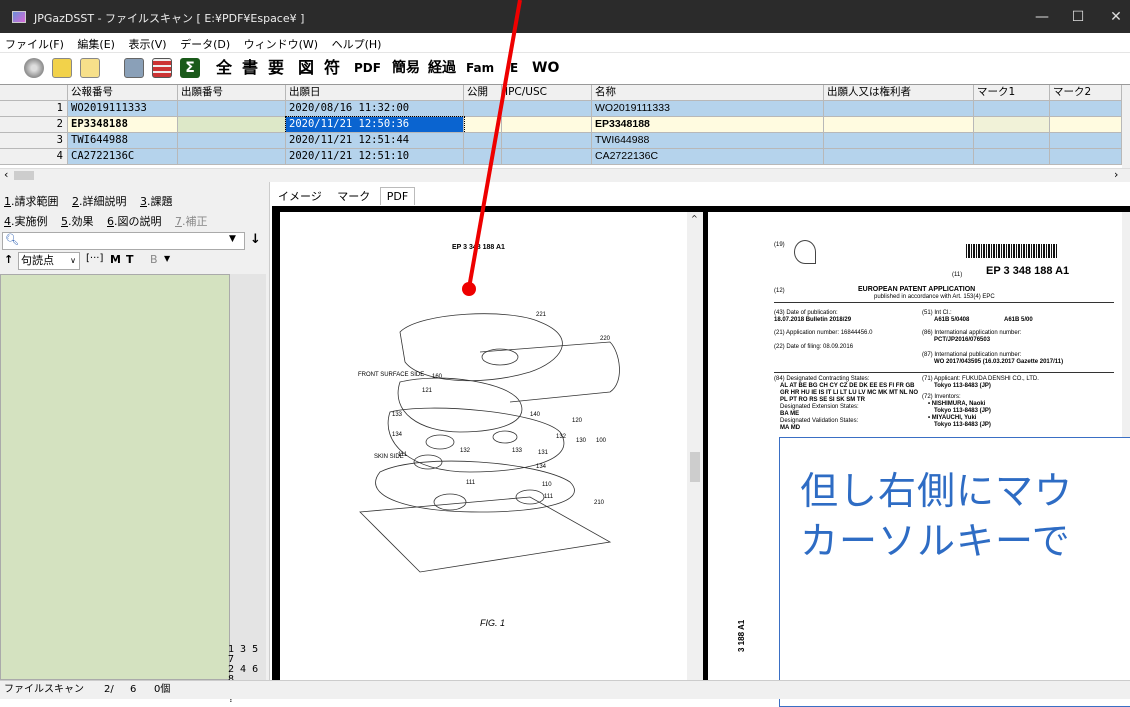 This screenshot has height=707, width=1130. I want to click on annotation-arrow, so click(494, 144).